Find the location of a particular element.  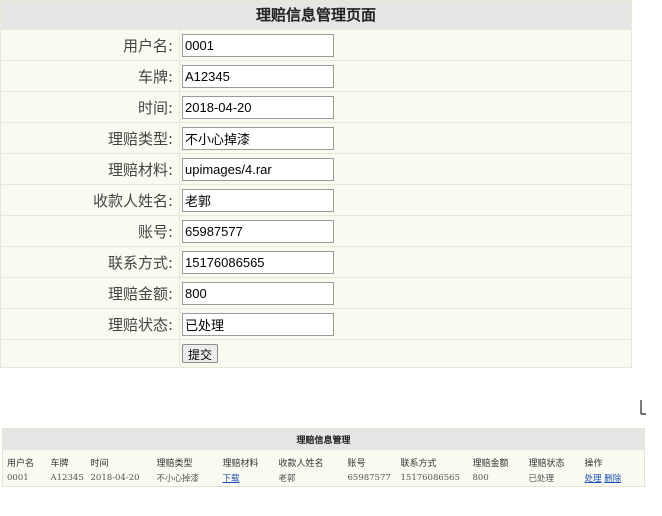

delete-link: 删除 is located at coordinates (612, 479).